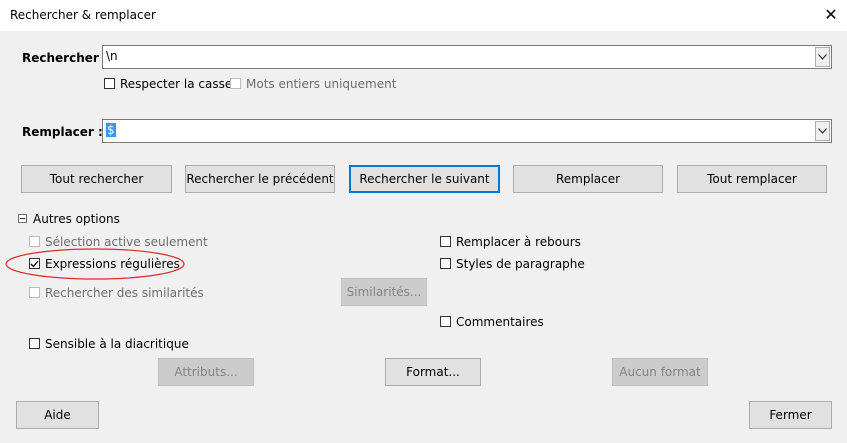  I want to click on collapse-icon, so click(22, 218).